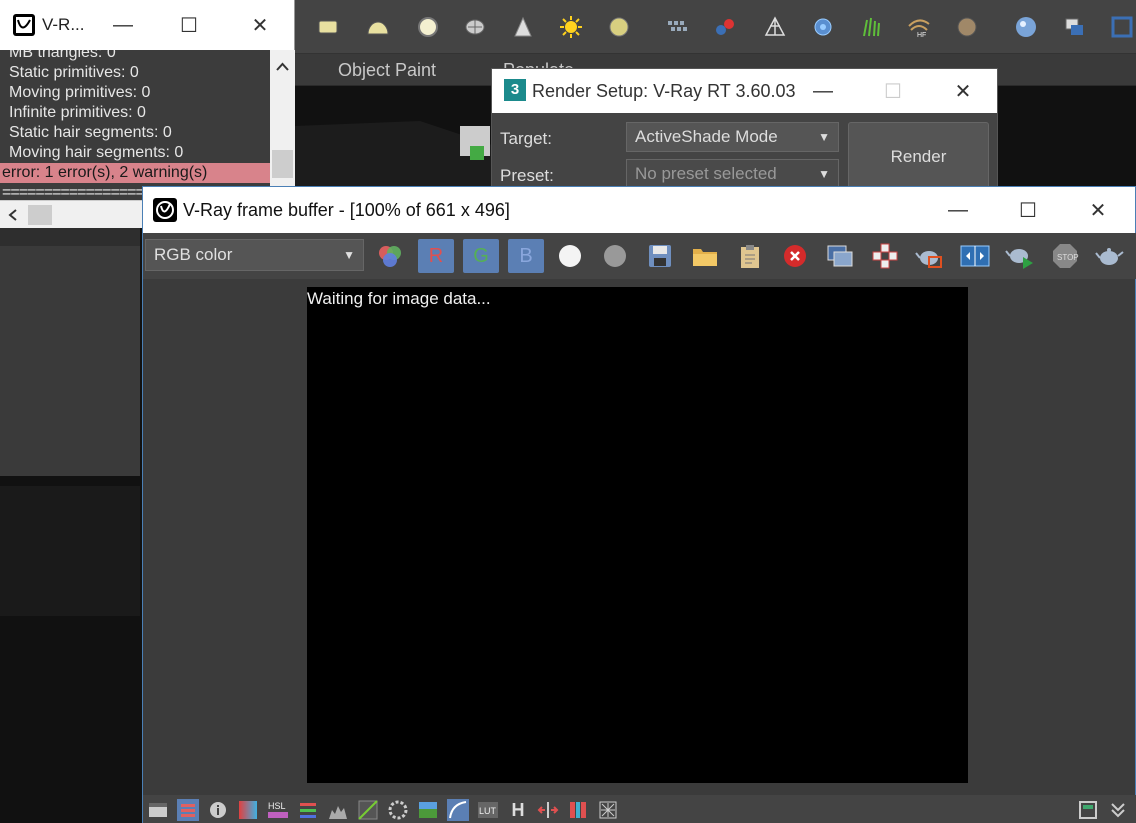 The height and width of the screenshot is (823, 1136). What do you see at coordinates (282, 125) in the screenshot?
I see `log-vertical-scrollbar` at bounding box center [282, 125].